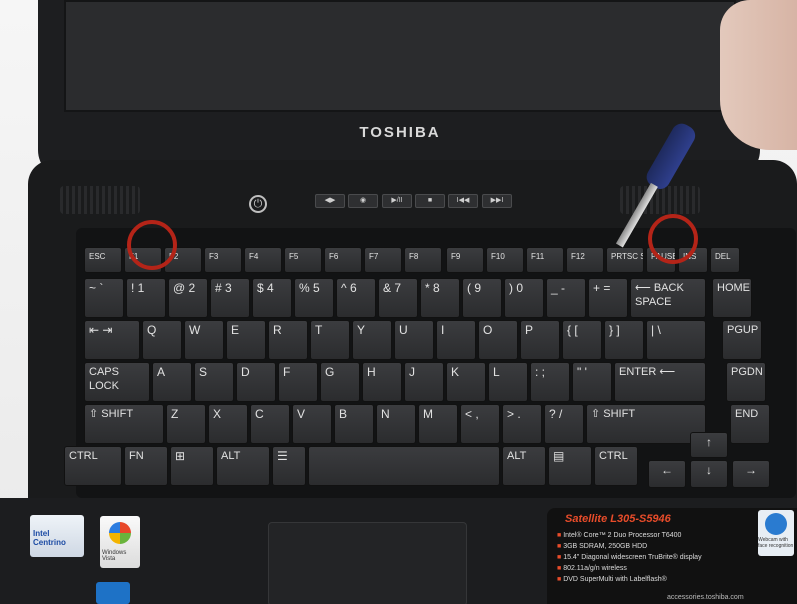 This screenshot has height=604, width=797. Describe the element at coordinates (629, 579) in the screenshot. I see `spec-item: DVD SuperMulti with Labelflash®` at that location.